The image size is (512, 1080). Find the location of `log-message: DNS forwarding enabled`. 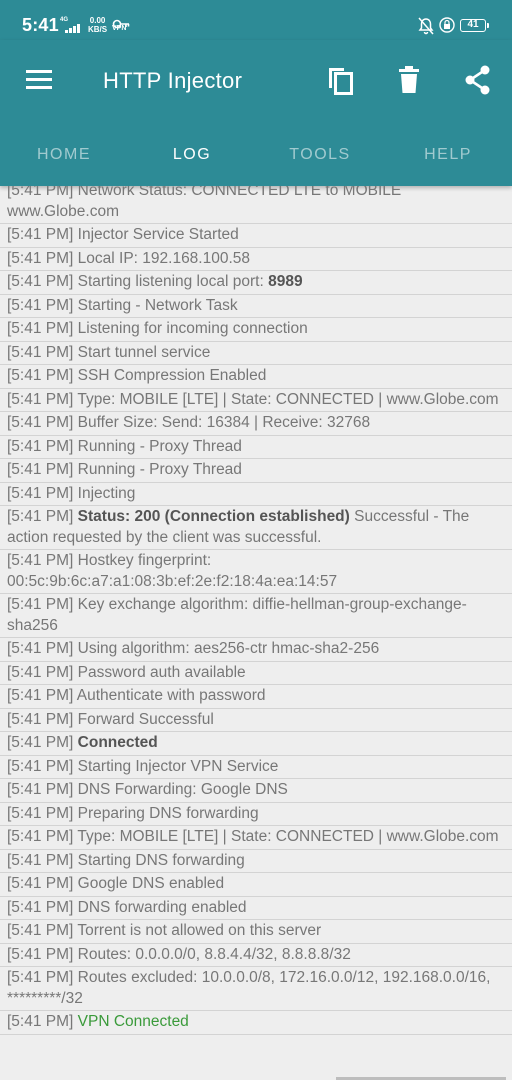

log-message: DNS forwarding enabled is located at coordinates (162, 907).